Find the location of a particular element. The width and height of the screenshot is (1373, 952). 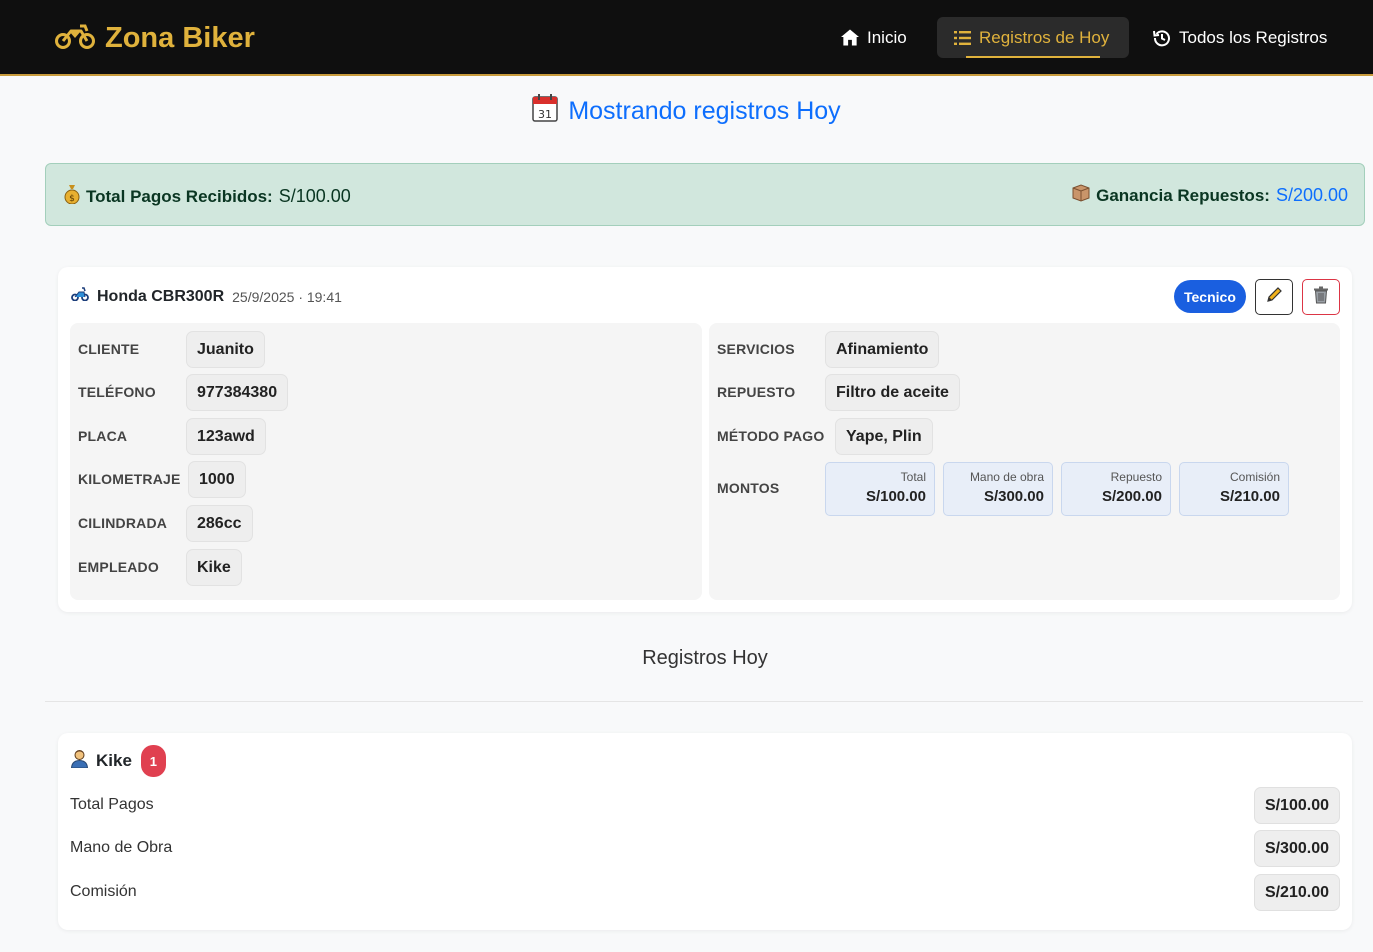

ganancia-repuestos-label: Ganancia Repuestos: is located at coordinates (1183, 195).